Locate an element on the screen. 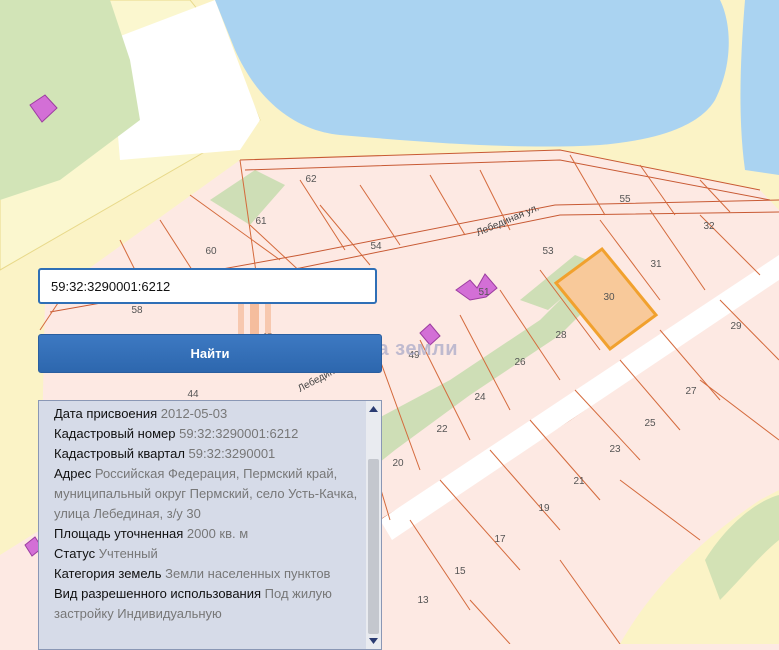 This screenshot has height=650, width=779. plot-label: 13 is located at coordinates (423, 600).